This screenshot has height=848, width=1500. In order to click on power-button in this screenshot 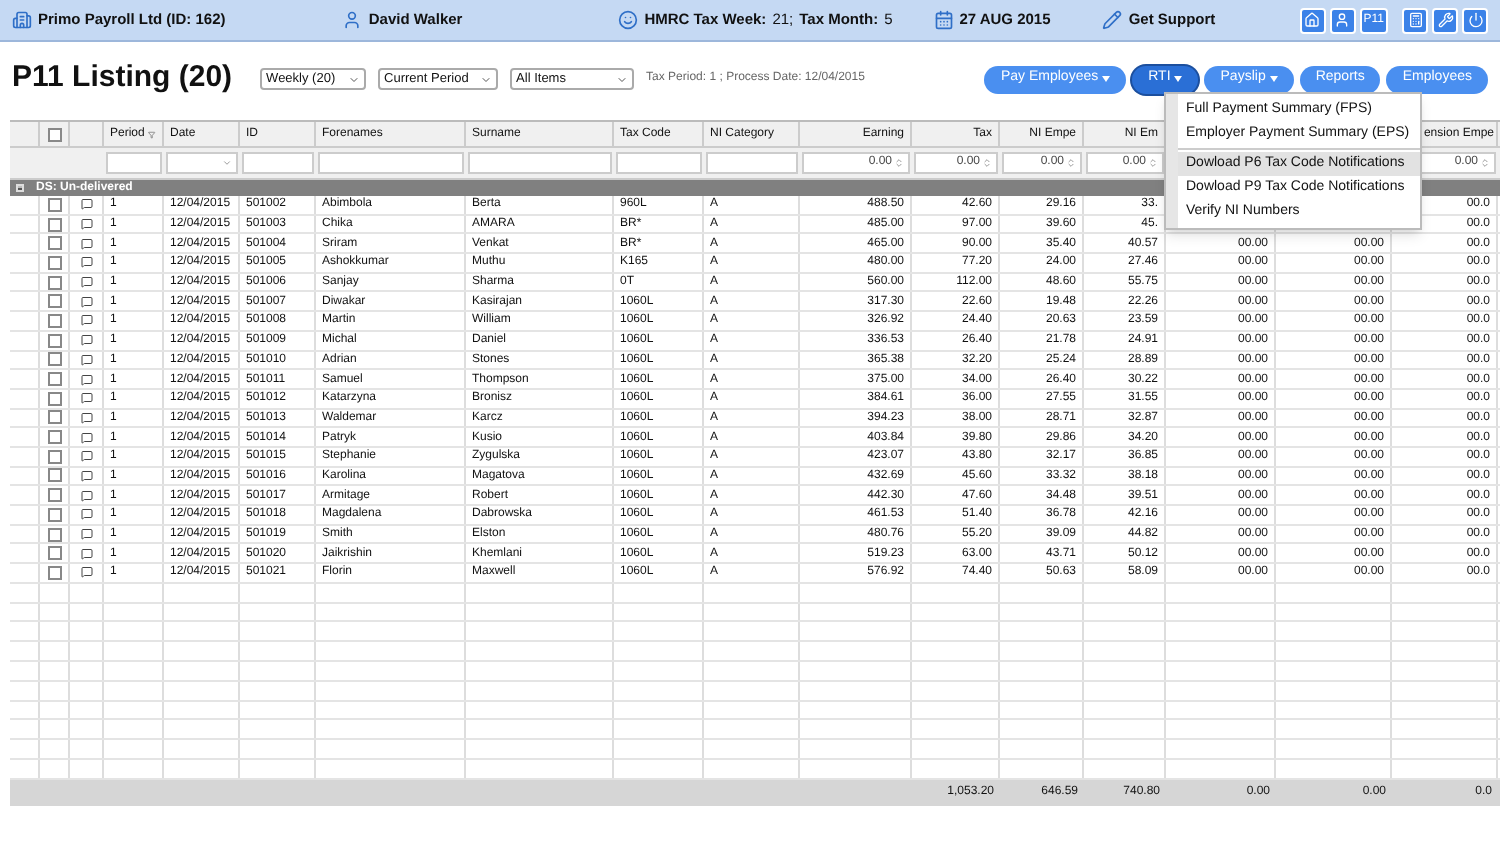, I will do `click(1475, 20)`.